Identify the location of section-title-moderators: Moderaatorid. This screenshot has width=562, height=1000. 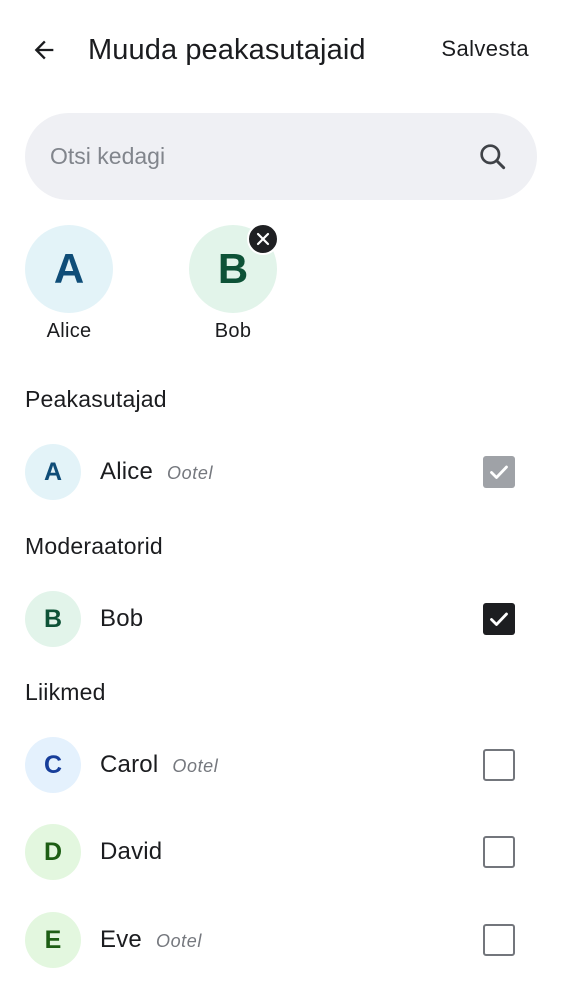
(94, 546).